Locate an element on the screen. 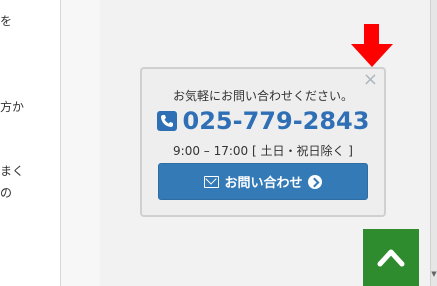 The image size is (437, 286). envelope-icon is located at coordinates (212, 181).